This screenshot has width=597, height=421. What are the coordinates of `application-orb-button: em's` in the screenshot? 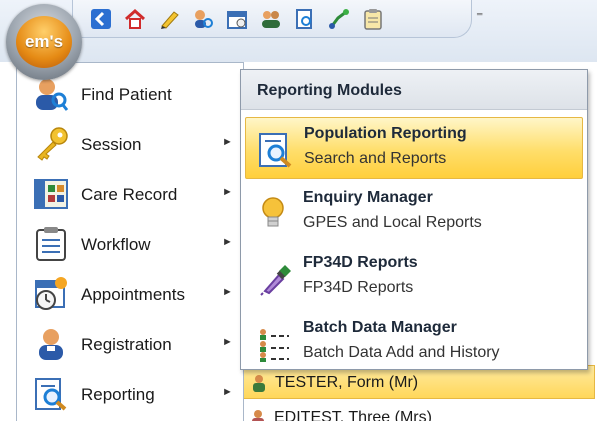 It's located at (44, 42).